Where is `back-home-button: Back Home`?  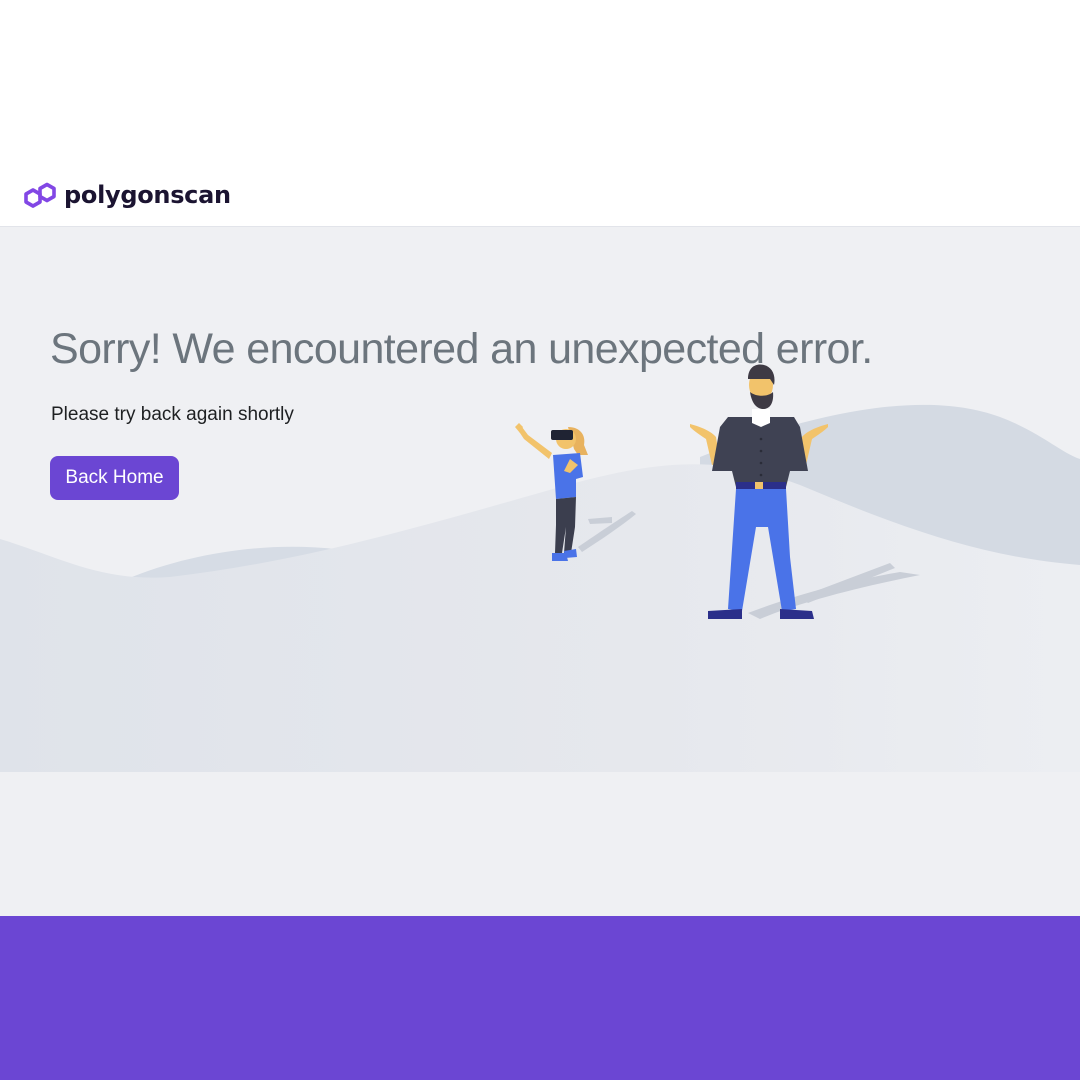 back-home-button: Back Home is located at coordinates (114, 478).